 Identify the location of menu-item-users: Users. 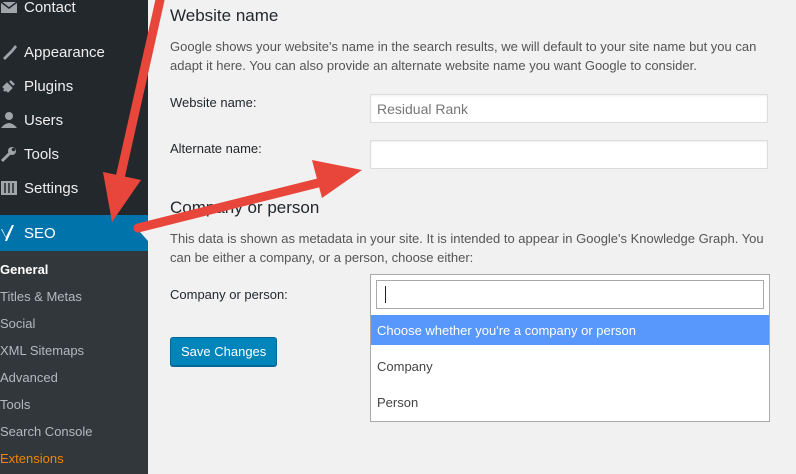
(74, 120).